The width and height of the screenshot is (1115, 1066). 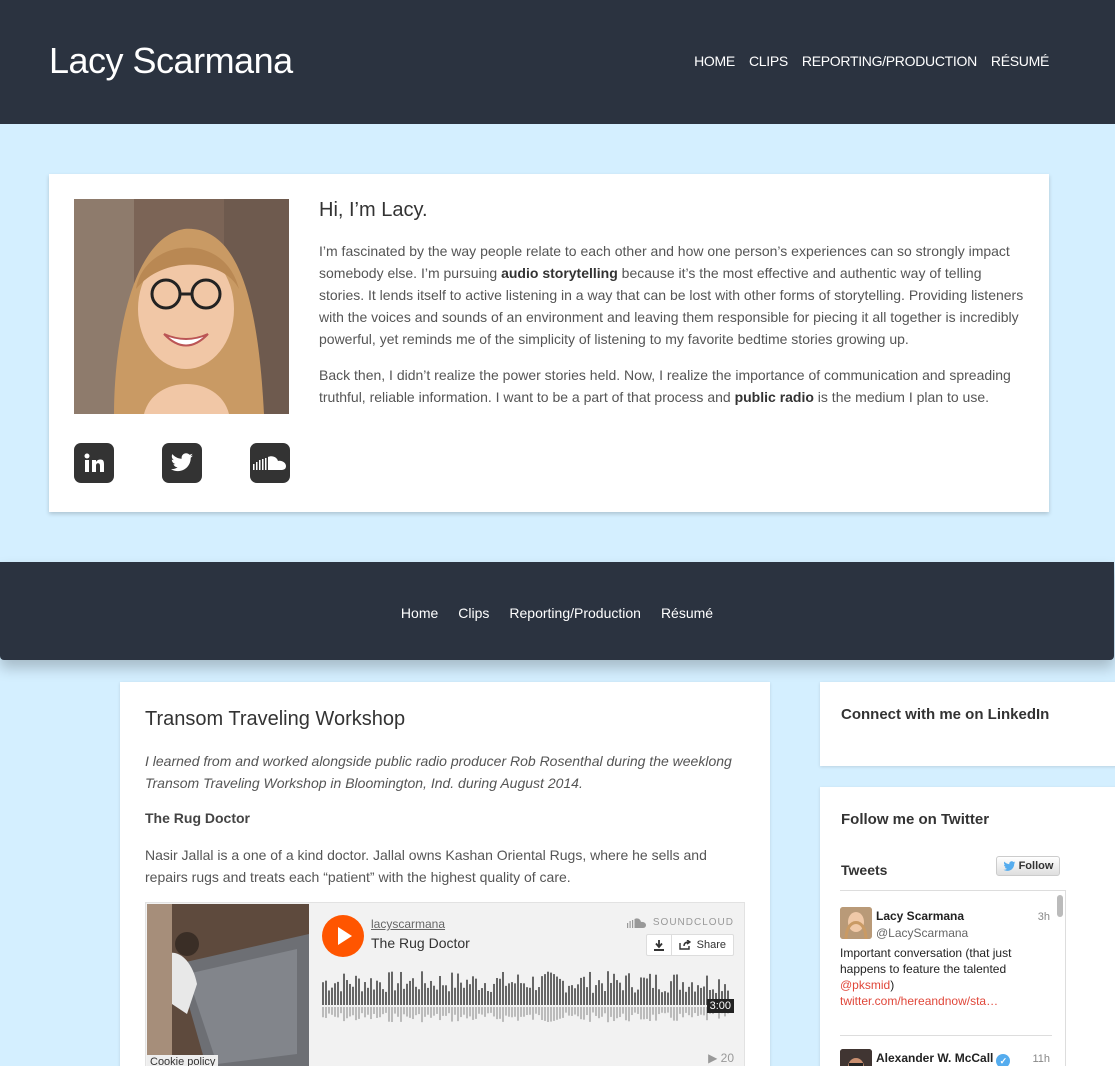 I want to click on top-nav: HOME CLIPS REPORTING/PRODUCTION RÉSUMÉ, so click(x=871, y=61).